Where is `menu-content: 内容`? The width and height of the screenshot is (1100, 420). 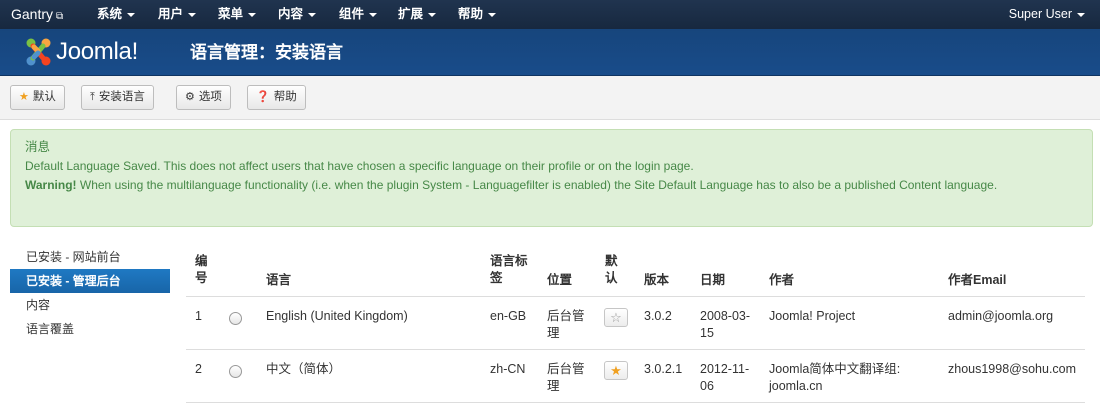 menu-content: 内容 is located at coordinates (297, 14).